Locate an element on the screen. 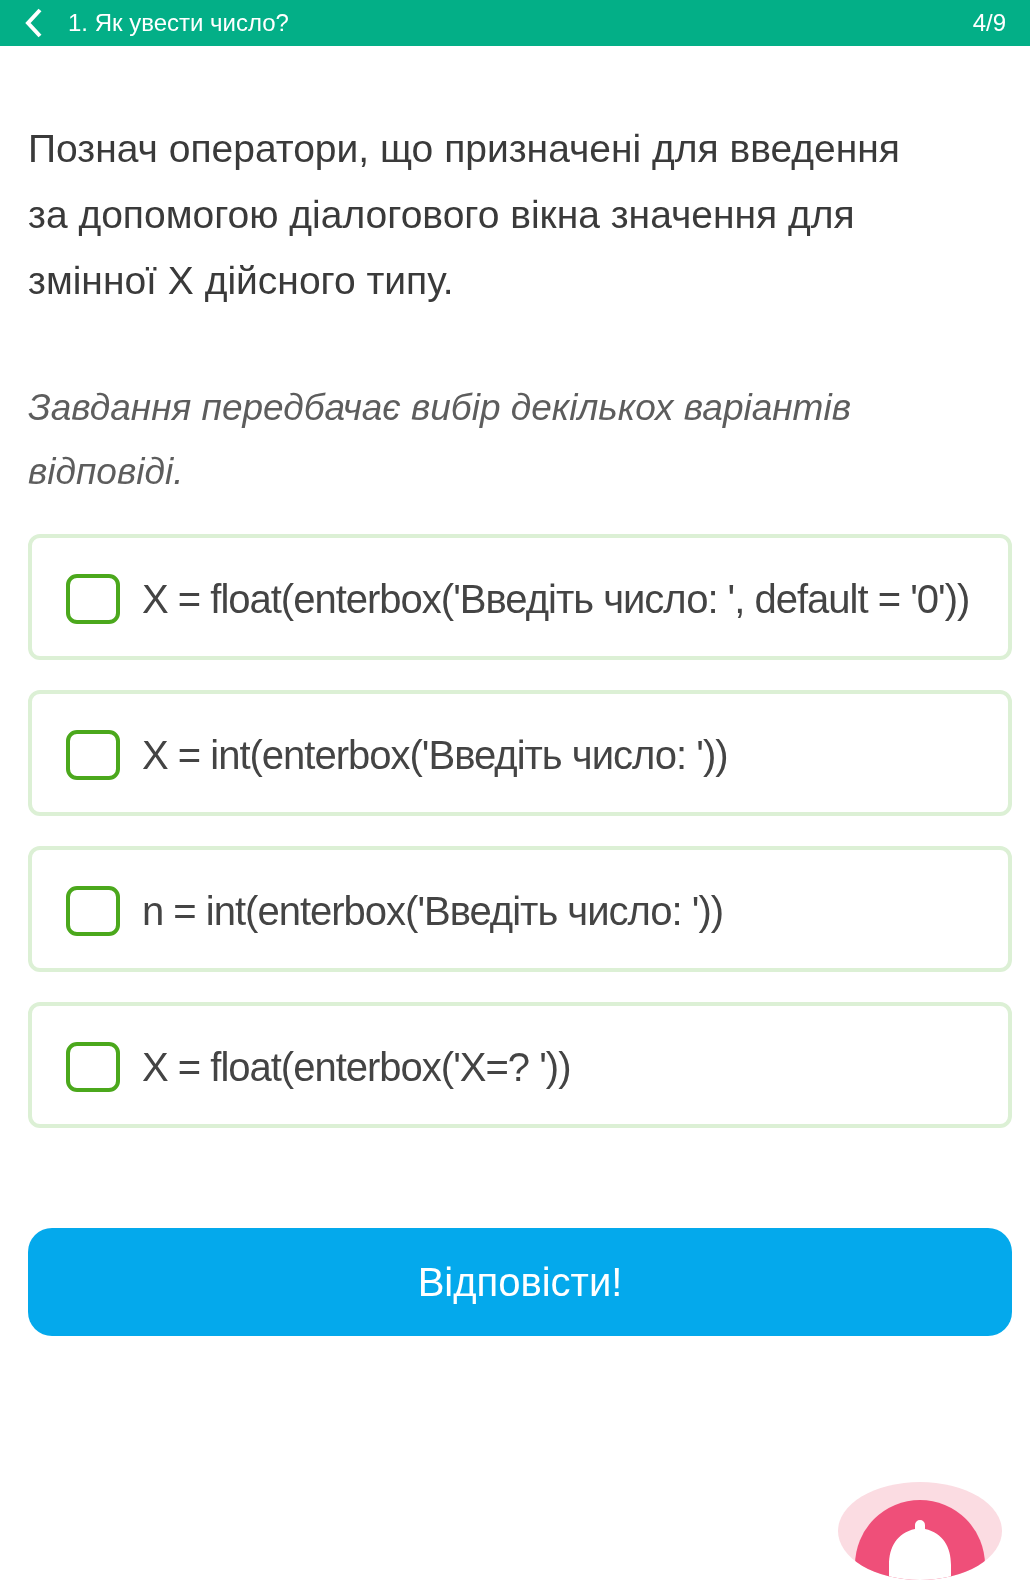 This screenshot has height=1580, width=1030. progress-counter: 4/9 is located at coordinates (989, 23).